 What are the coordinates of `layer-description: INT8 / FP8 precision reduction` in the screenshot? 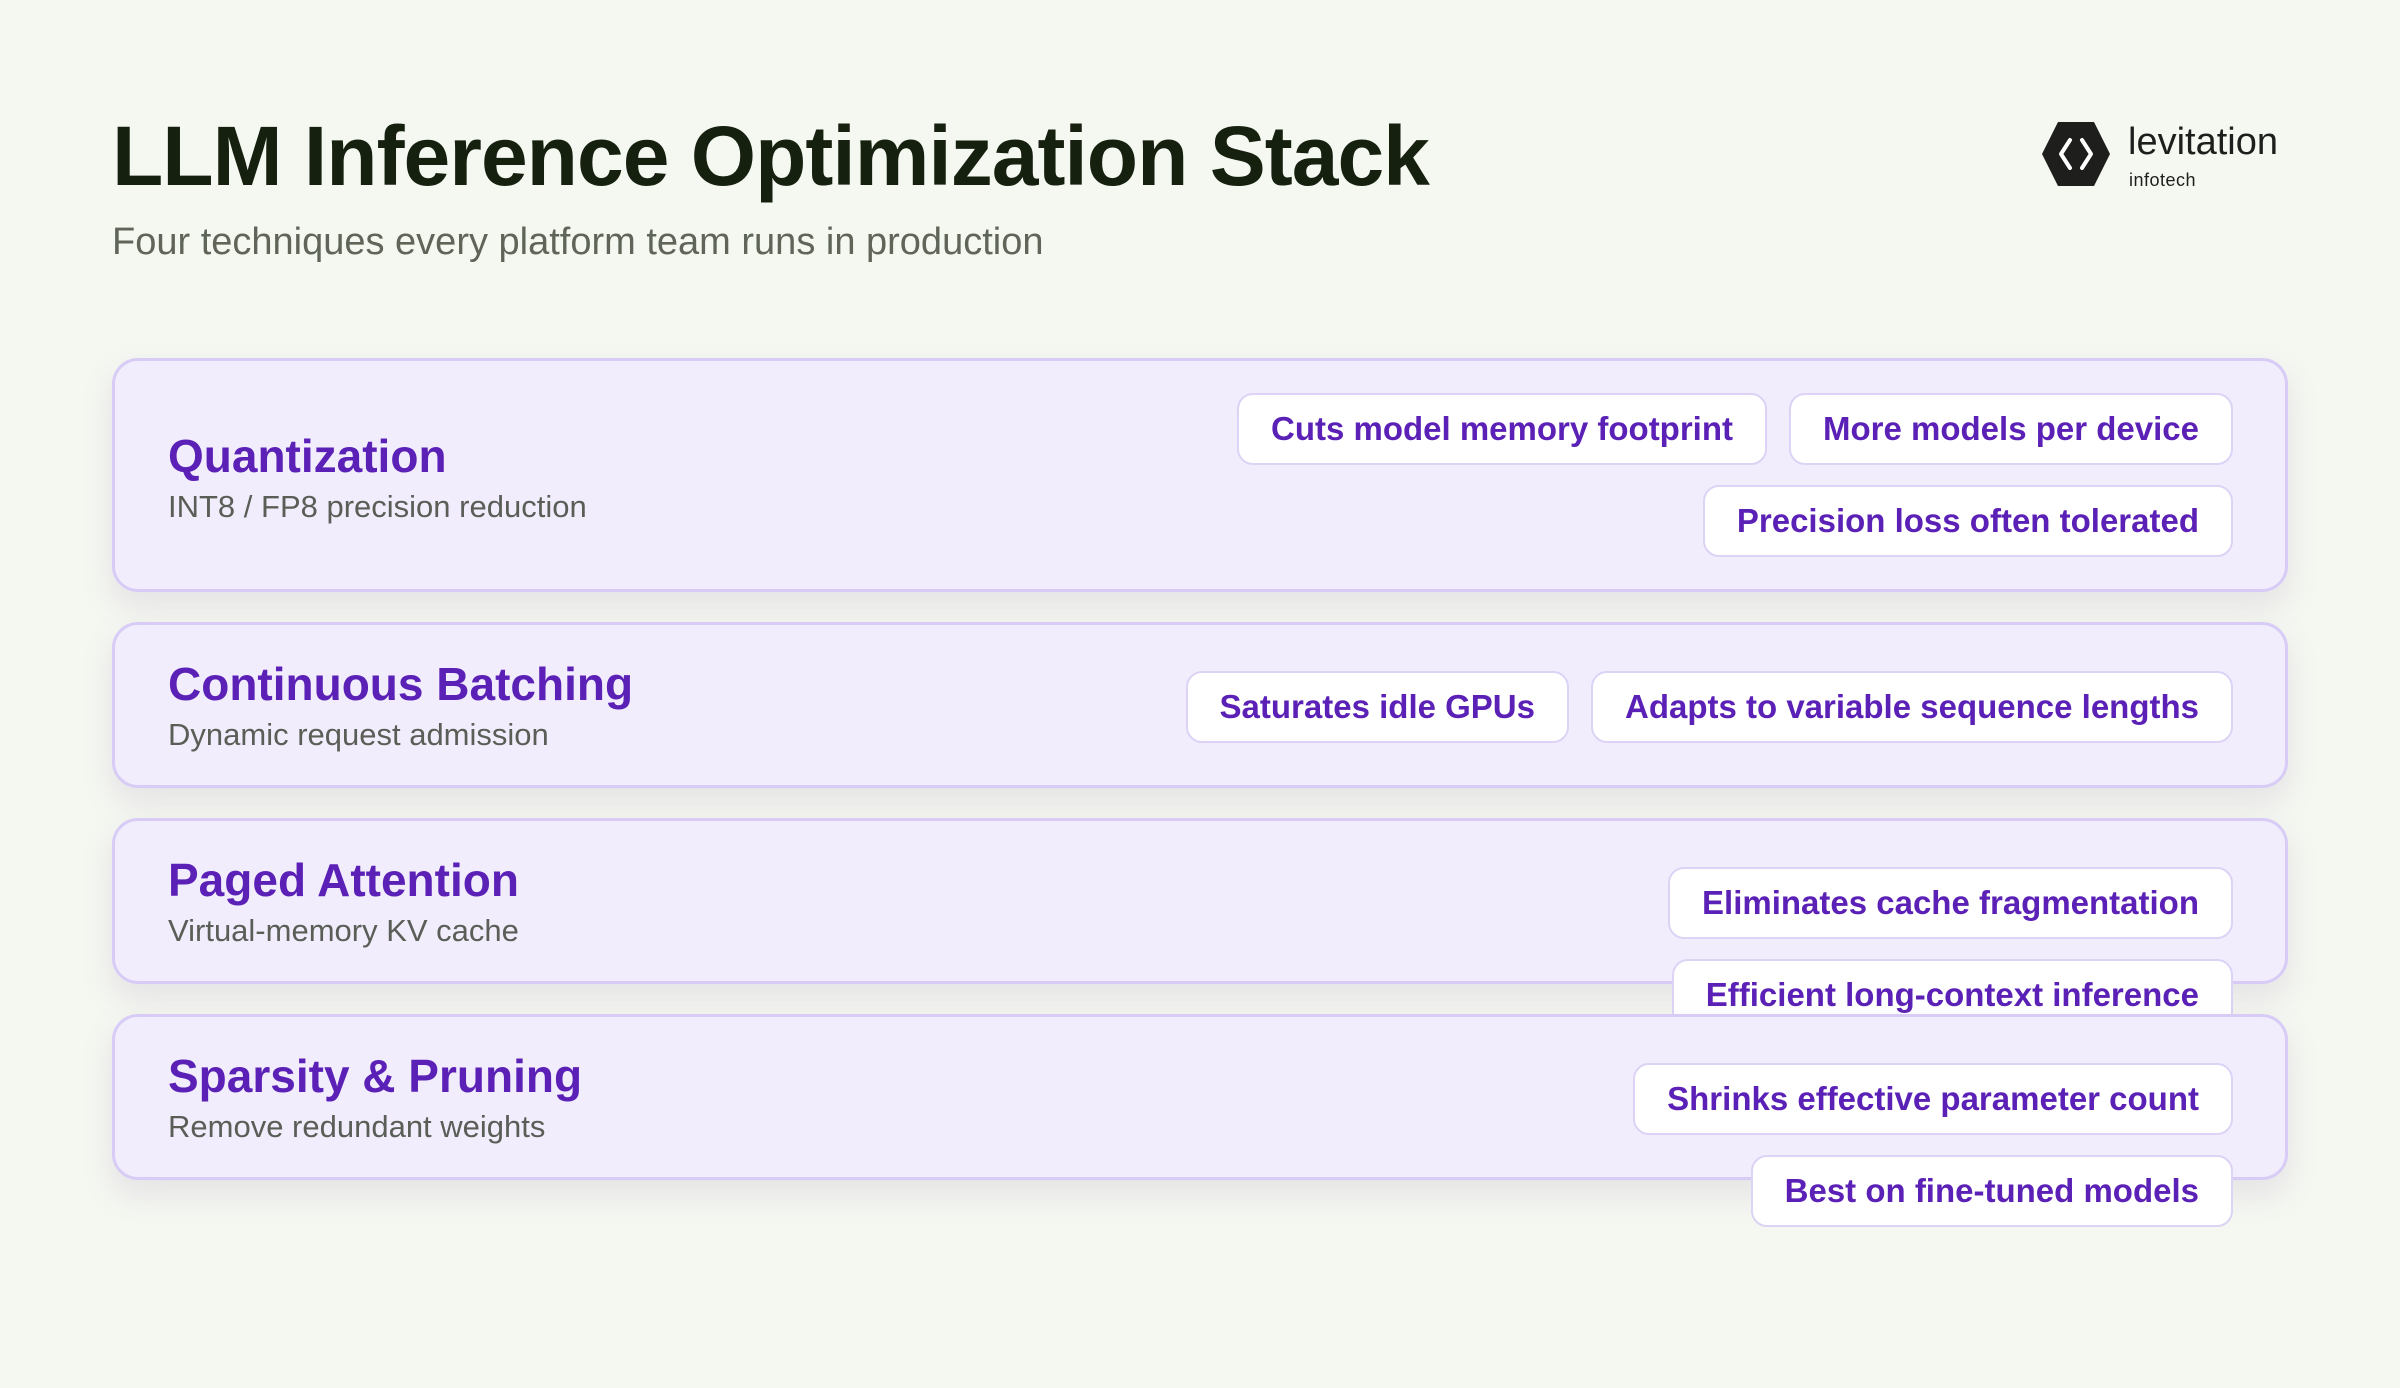 It's located at (377, 506).